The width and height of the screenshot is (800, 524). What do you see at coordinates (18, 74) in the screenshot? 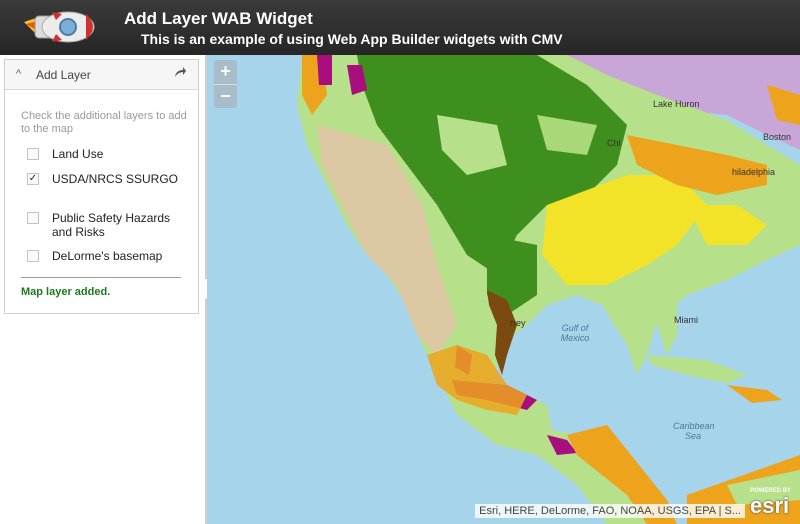
I see `collapse-caret-icon: ^` at bounding box center [18, 74].